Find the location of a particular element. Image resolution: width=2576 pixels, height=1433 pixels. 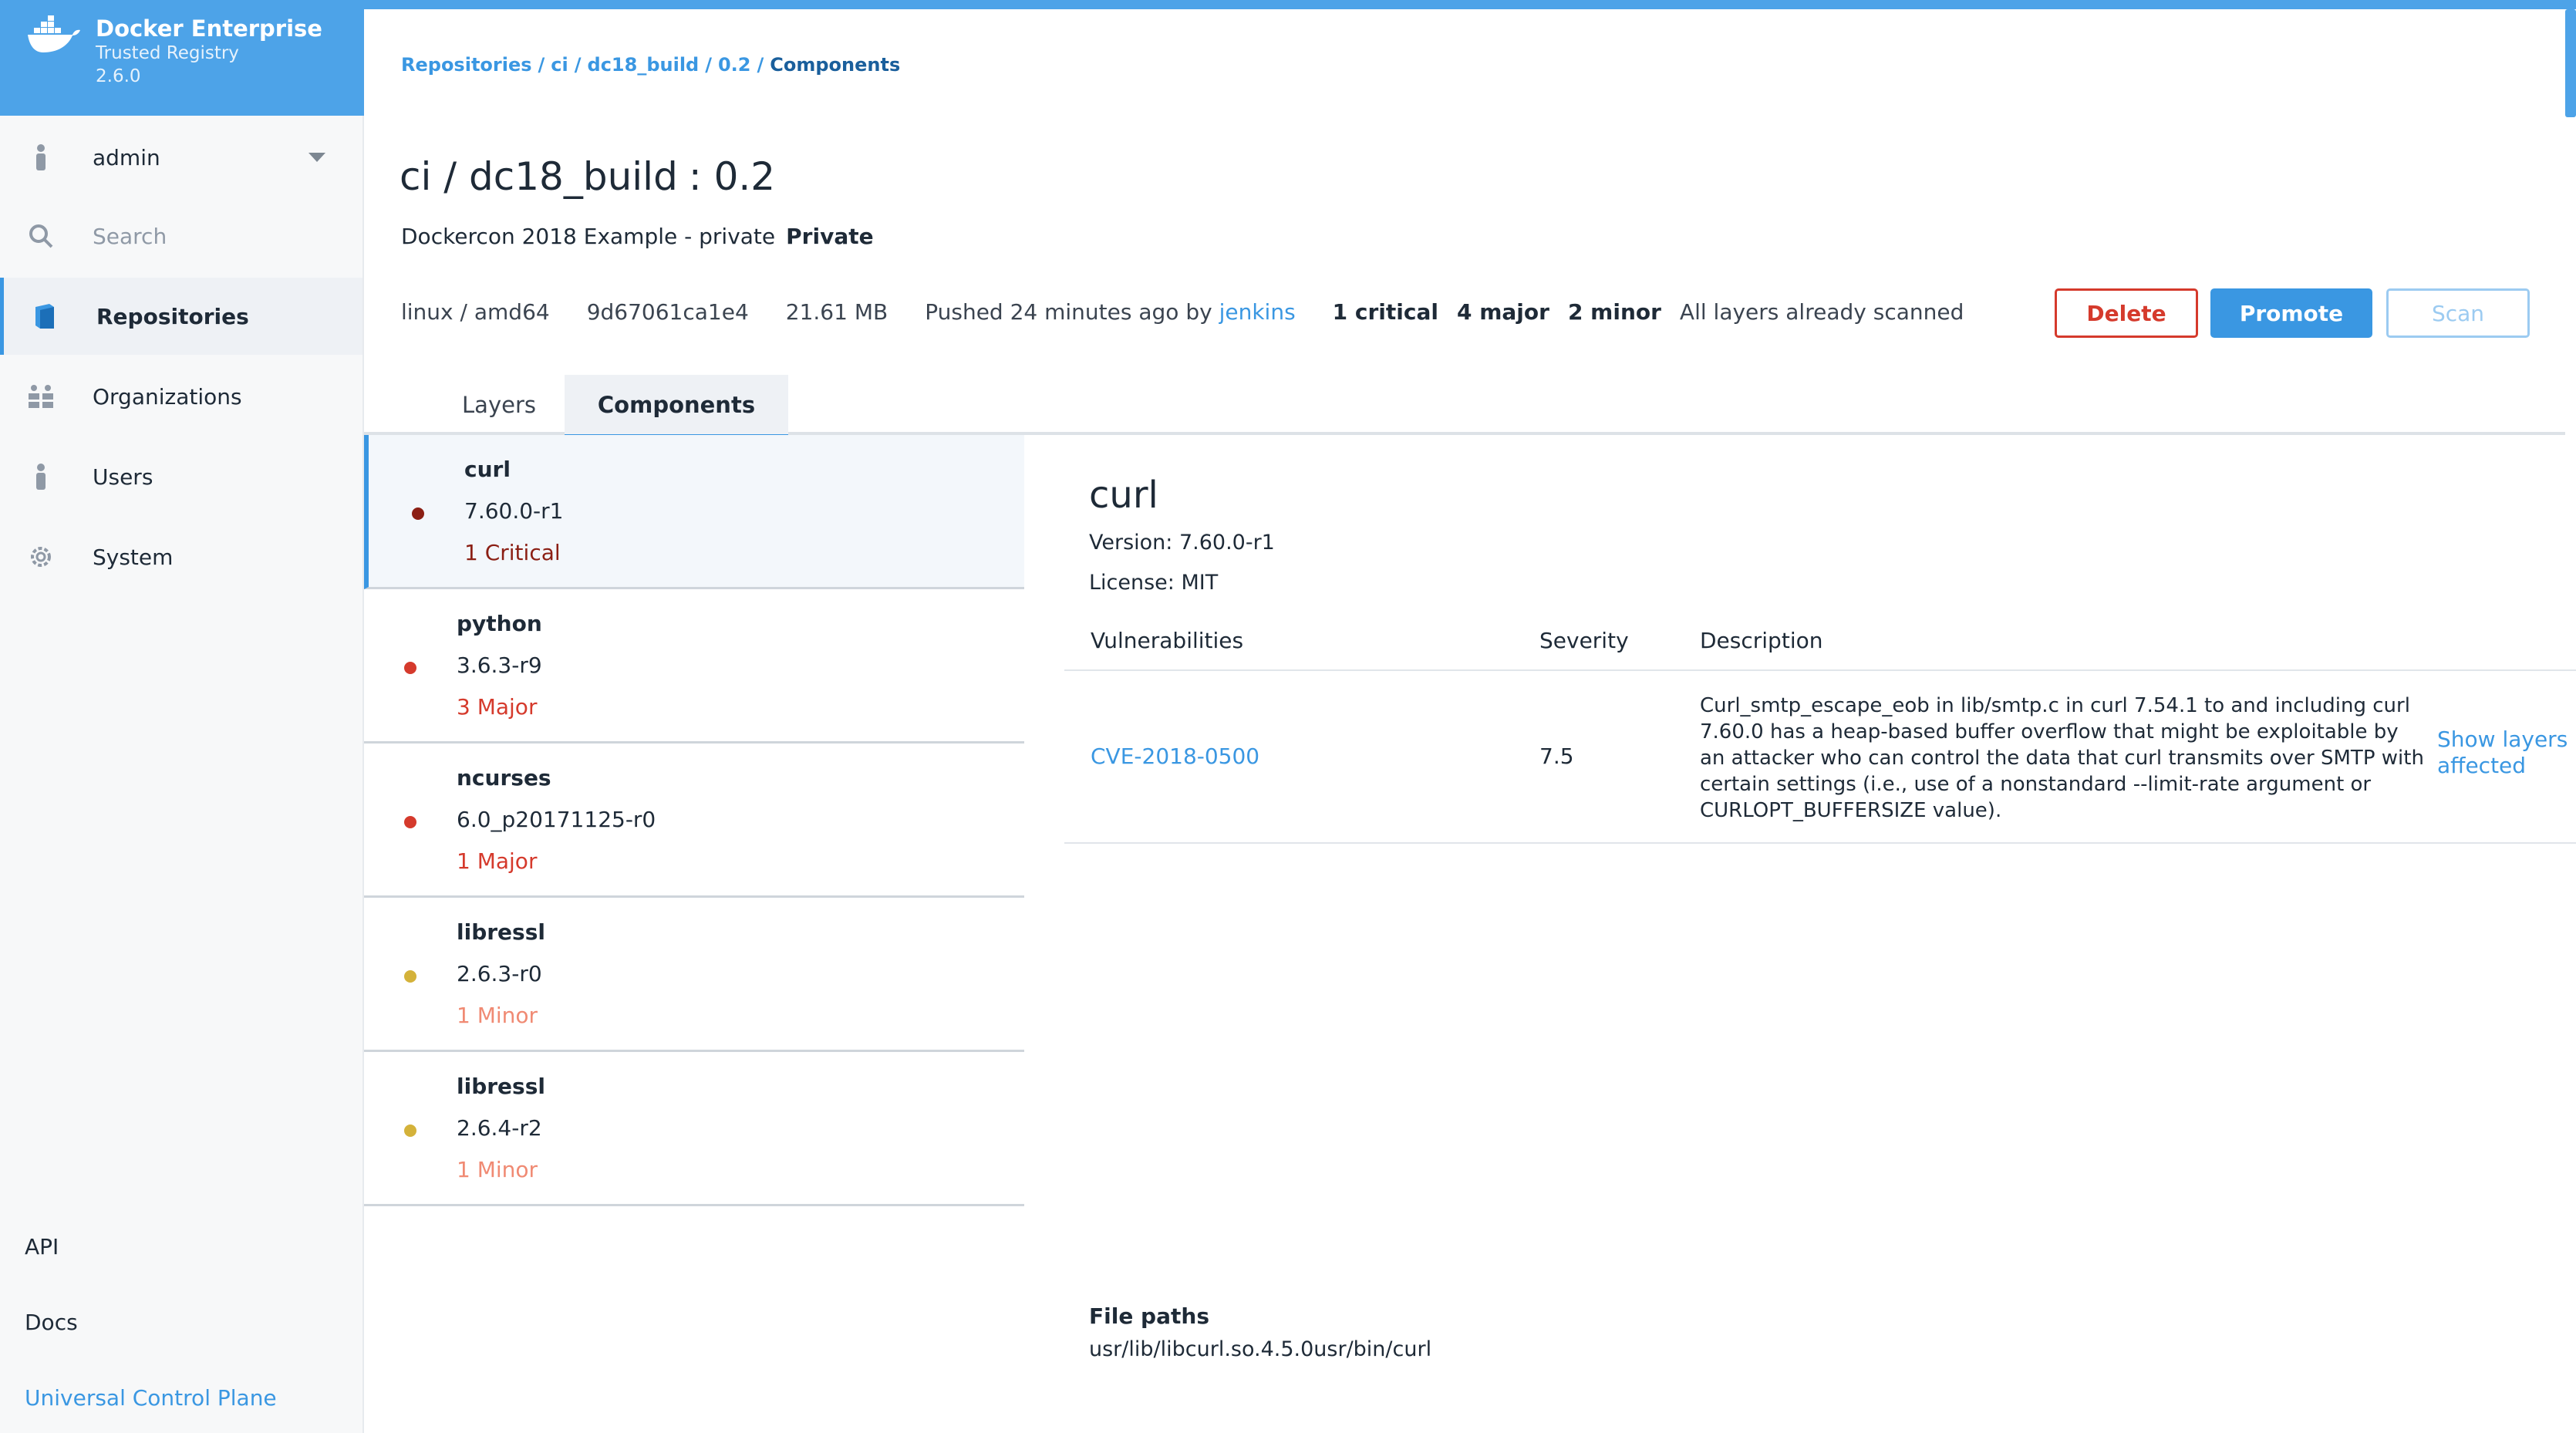

group-icon is located at coordinates (41, 396).